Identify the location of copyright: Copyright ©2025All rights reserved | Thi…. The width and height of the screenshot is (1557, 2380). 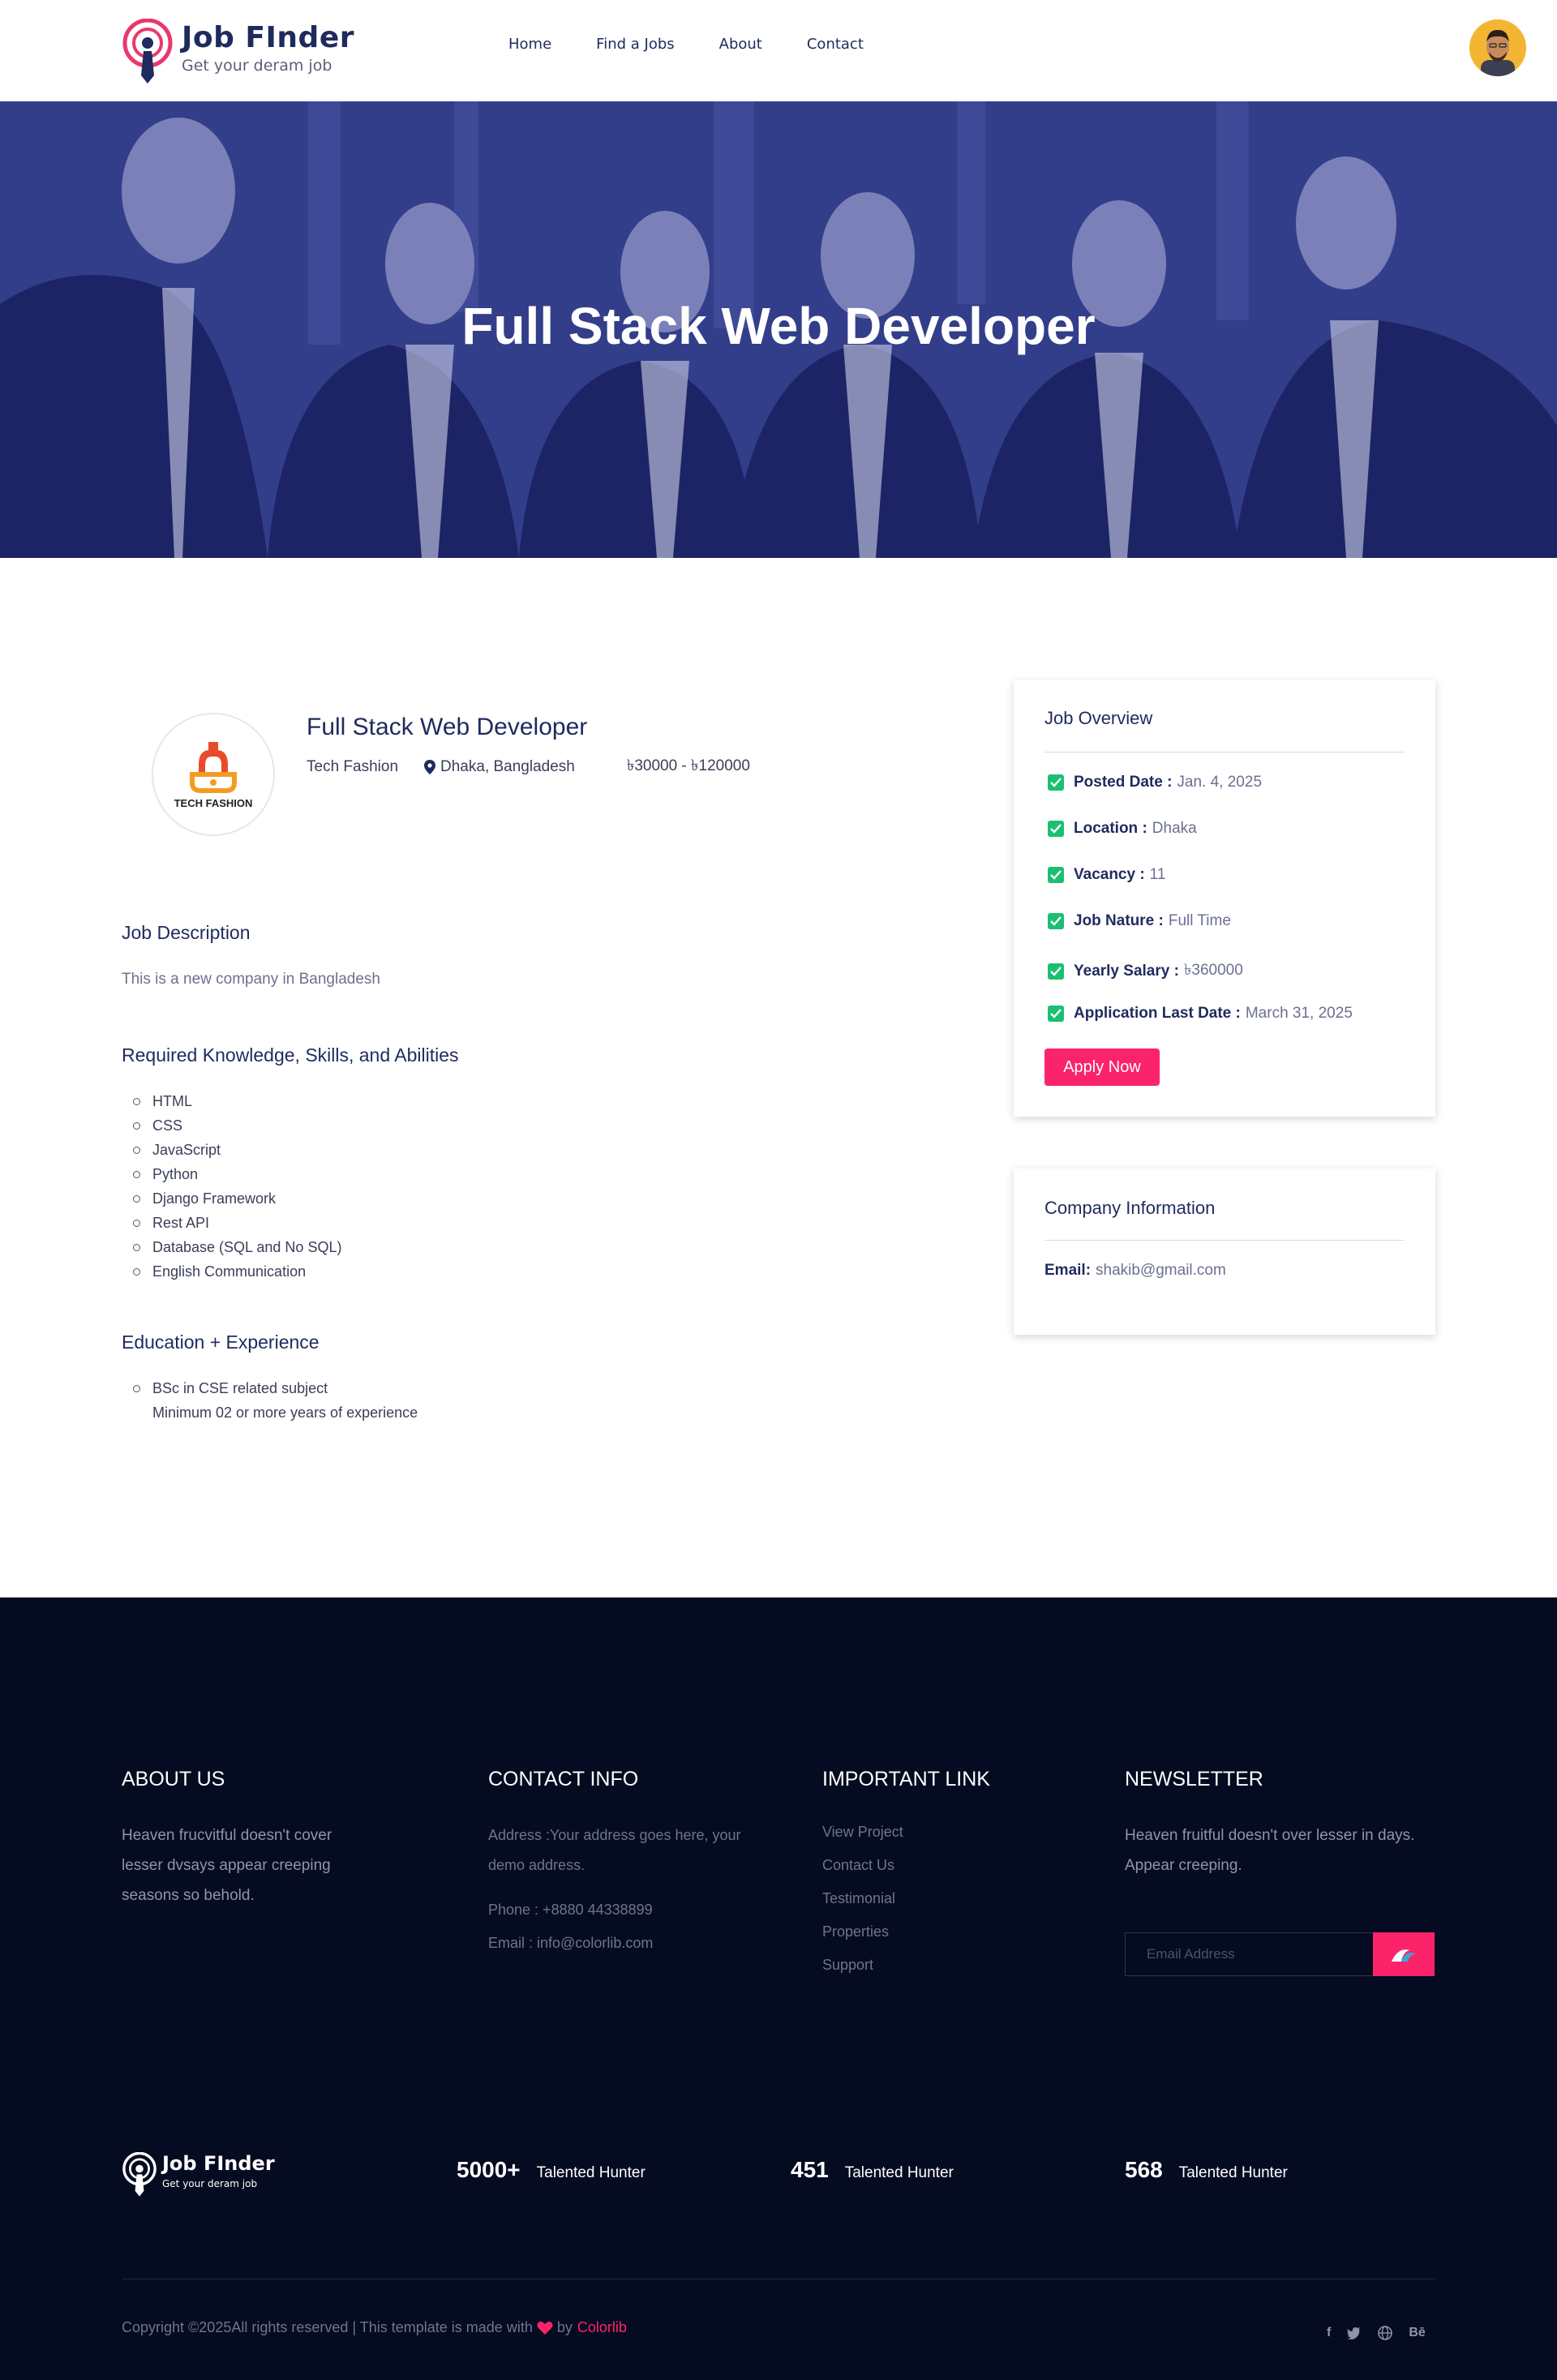
(374, 2327).